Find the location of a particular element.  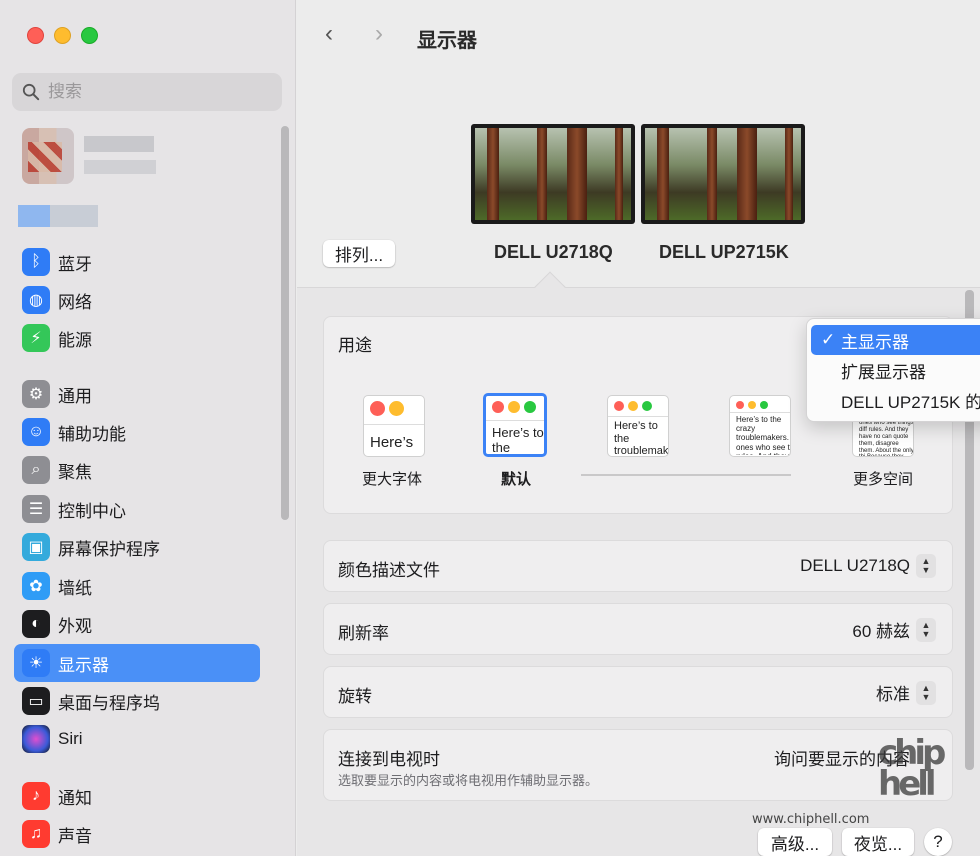

rotation-popup: 标准 ▲ ▼ is located at coordinates (906, 692).